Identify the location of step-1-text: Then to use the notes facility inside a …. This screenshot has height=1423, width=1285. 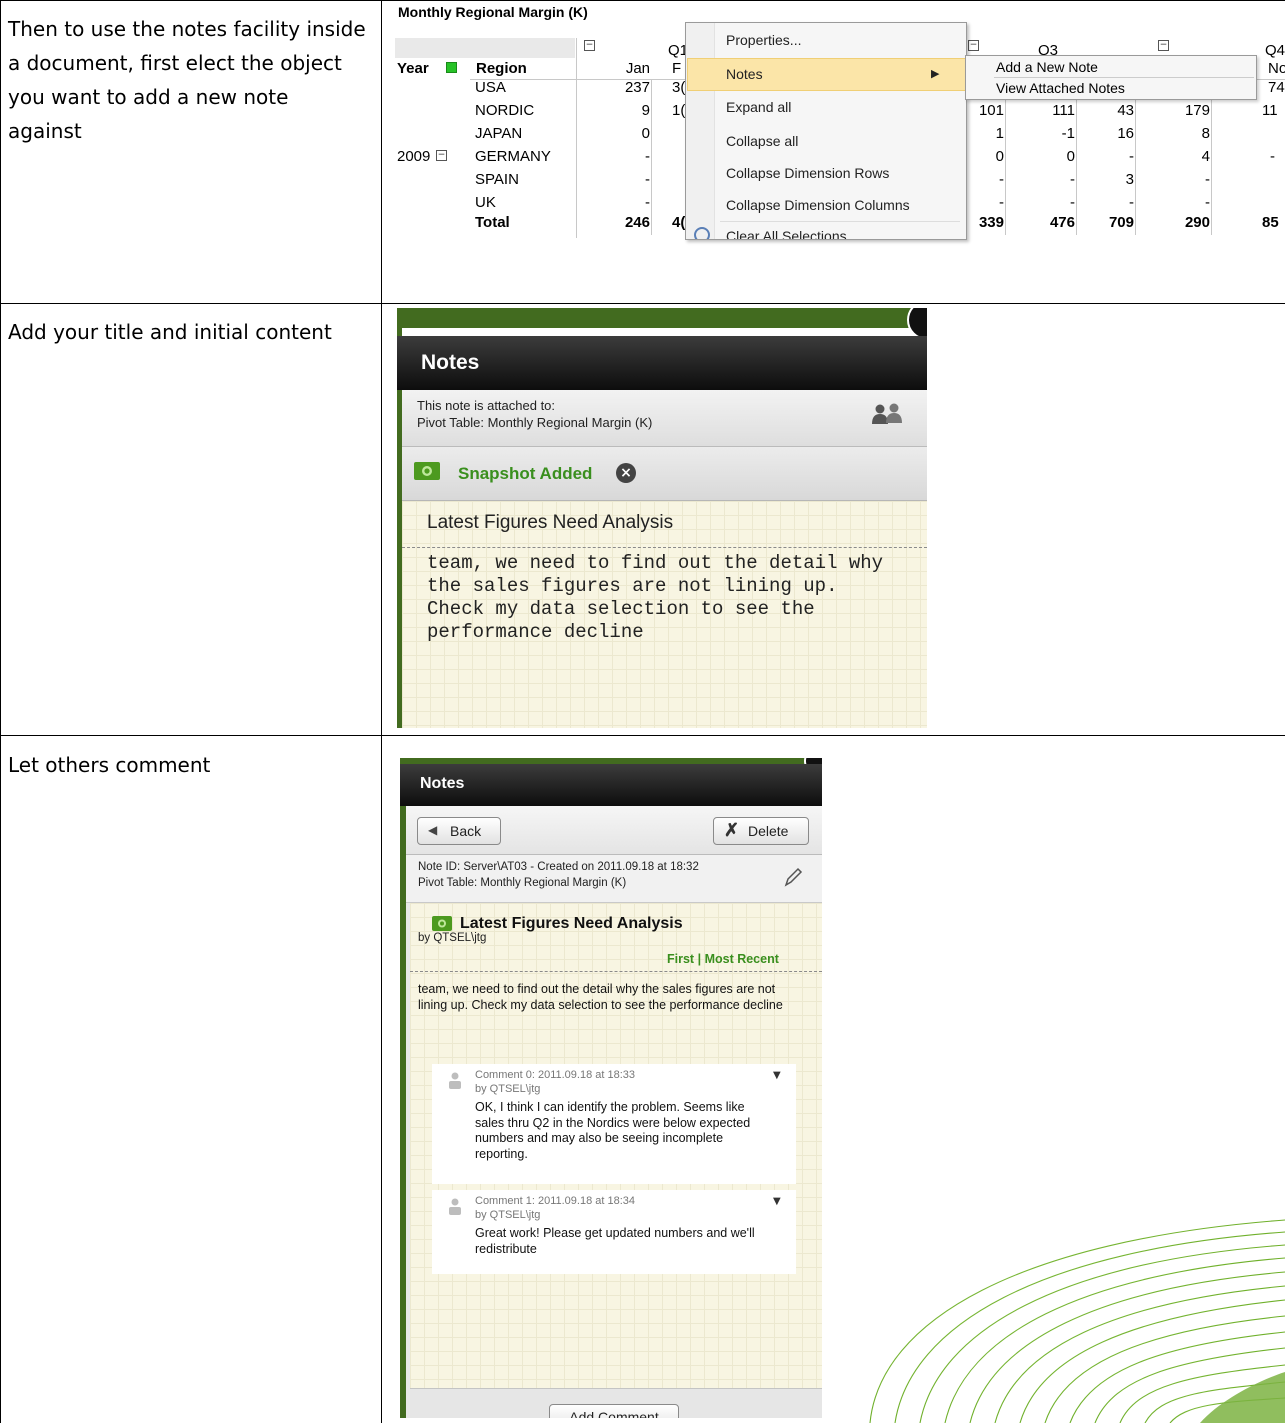
(187, 80).